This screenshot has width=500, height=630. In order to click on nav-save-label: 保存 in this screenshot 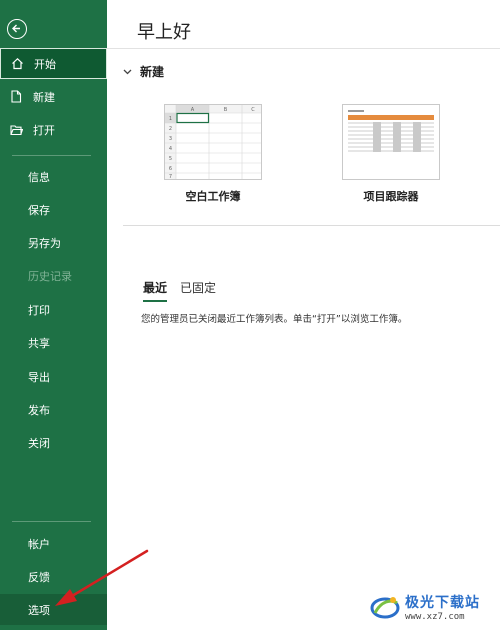, I will do `click(39, 210)`.